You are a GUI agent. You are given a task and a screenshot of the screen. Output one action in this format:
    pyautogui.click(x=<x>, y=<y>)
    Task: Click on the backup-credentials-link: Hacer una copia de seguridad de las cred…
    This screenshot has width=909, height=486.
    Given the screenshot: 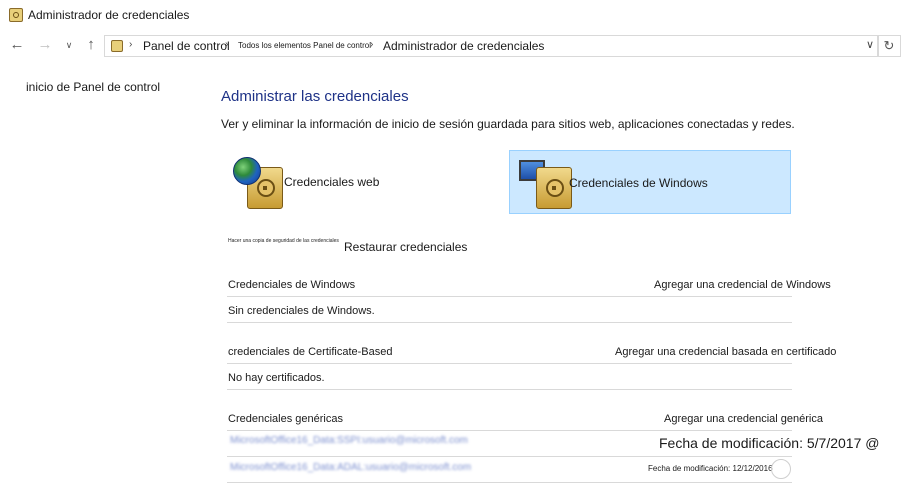 What is the action you would take?
    pyautogui.click(x=283, y=241)
    